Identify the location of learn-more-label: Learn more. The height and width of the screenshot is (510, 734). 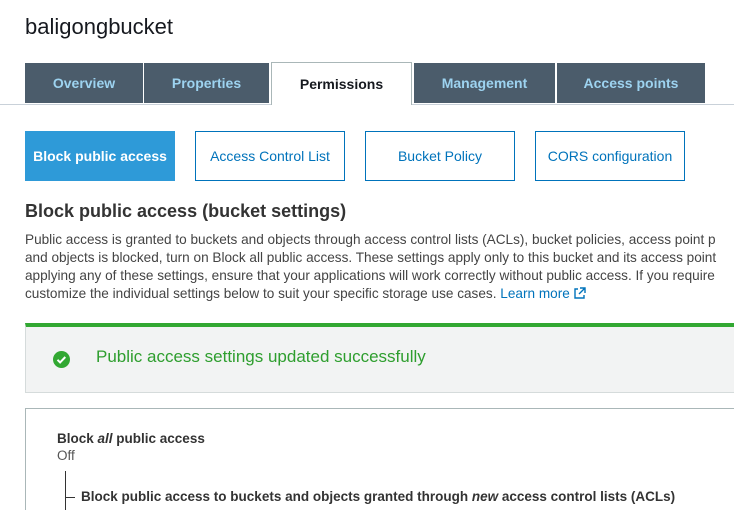
(535, 293).